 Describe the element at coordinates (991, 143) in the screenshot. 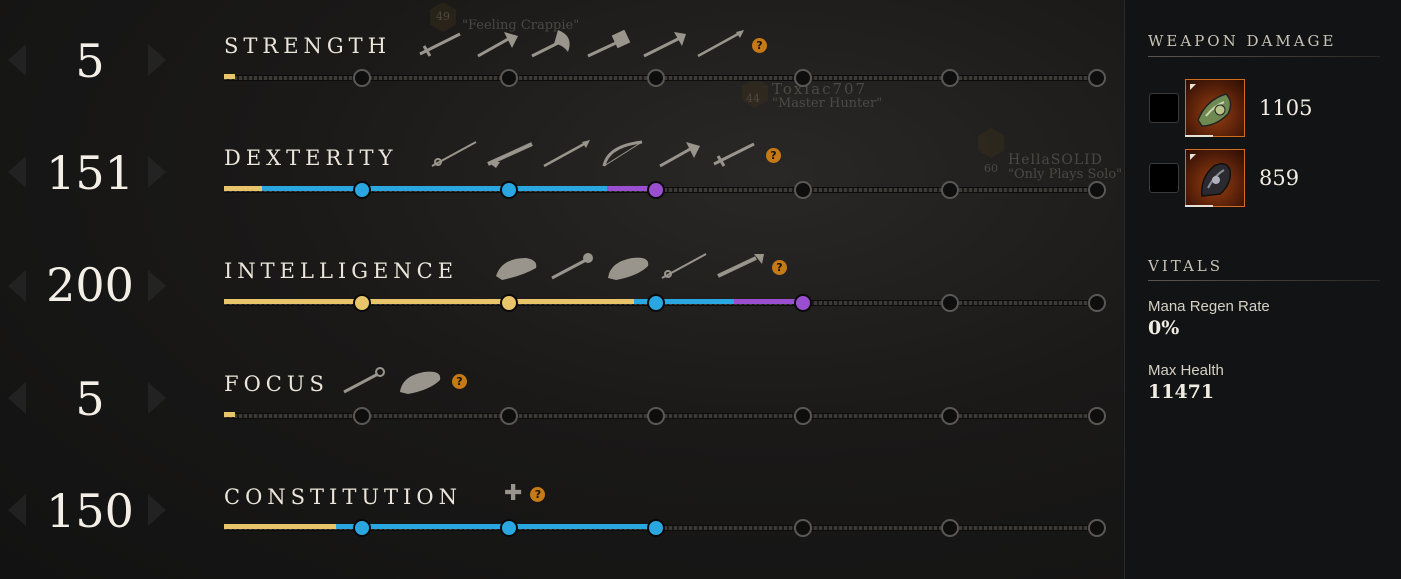

I see `bg-player-badge` at that location.